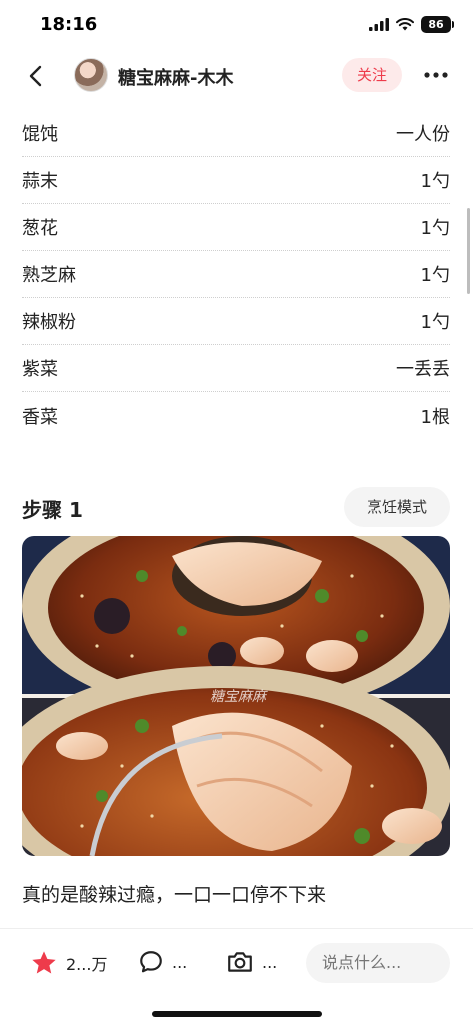  Describe the element at coordinates (236, 24) in the screenshot. I see `status-bar: 18:16 86` at that location.